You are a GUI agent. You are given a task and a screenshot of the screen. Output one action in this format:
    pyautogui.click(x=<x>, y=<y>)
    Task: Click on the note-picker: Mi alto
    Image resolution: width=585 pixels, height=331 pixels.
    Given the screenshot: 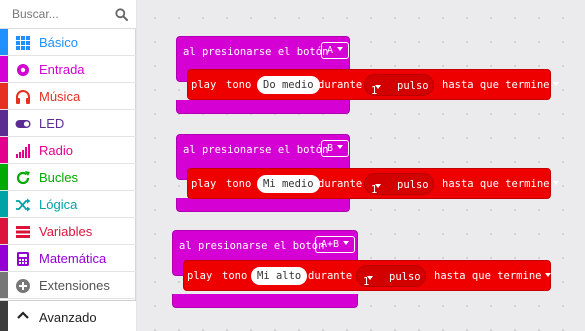 What is the action you would take?
    pyautogui.click(x=279, y=276)
    